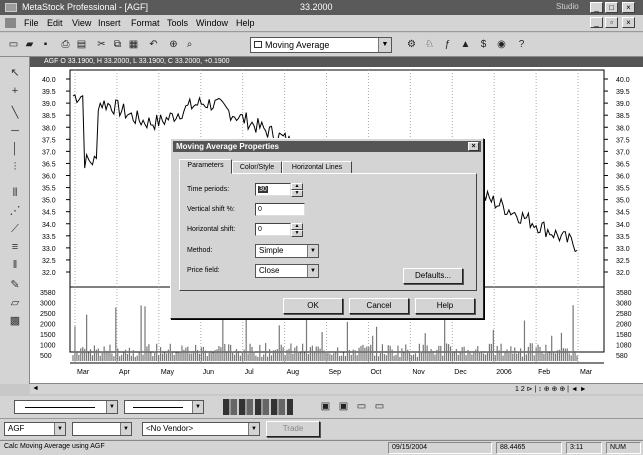  I want to click on fibonacci-icon: ≡, so click(15, 247).